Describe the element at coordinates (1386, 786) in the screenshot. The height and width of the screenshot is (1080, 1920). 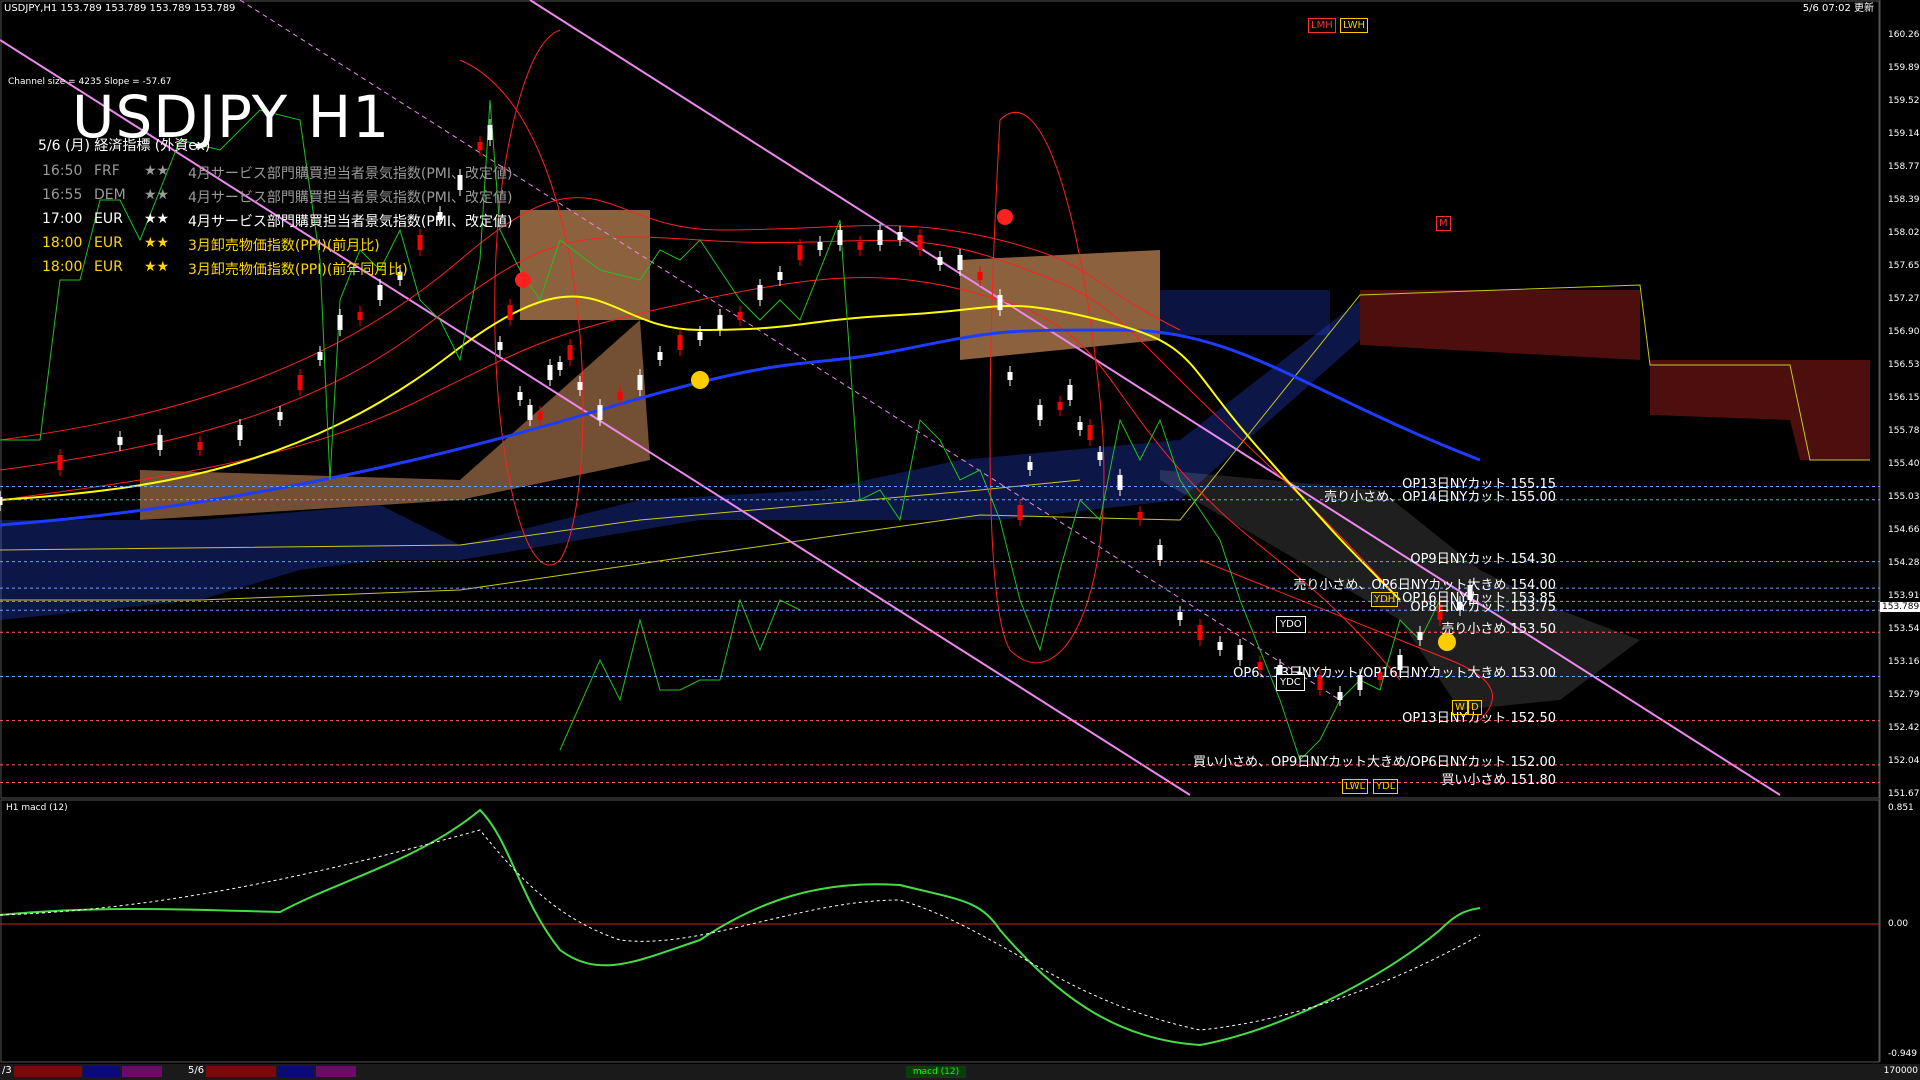
I see `ydl-marker: YDL` at that location.